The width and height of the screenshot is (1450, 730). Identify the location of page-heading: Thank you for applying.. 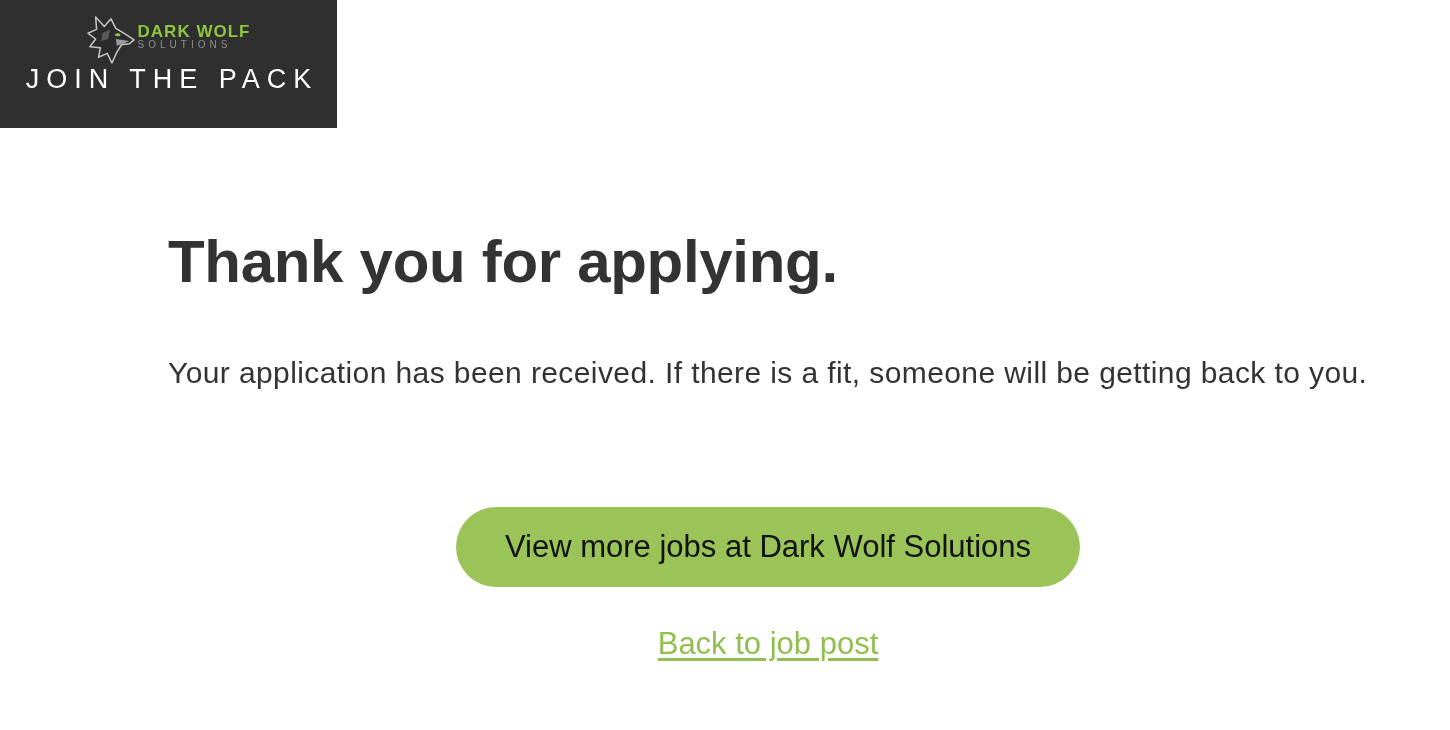
(503, 262).